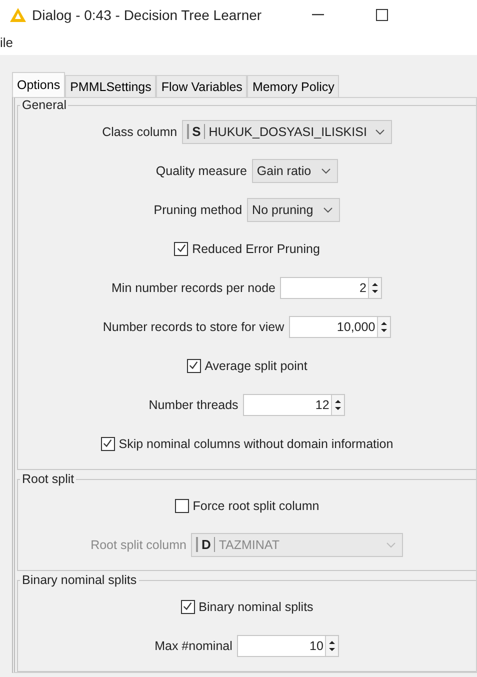 The image size is (477, 677). What do you see at coordinates (194, 287) in the screenshot?
I see `field-label: Min number records per node` at bounding box center [194, 287].